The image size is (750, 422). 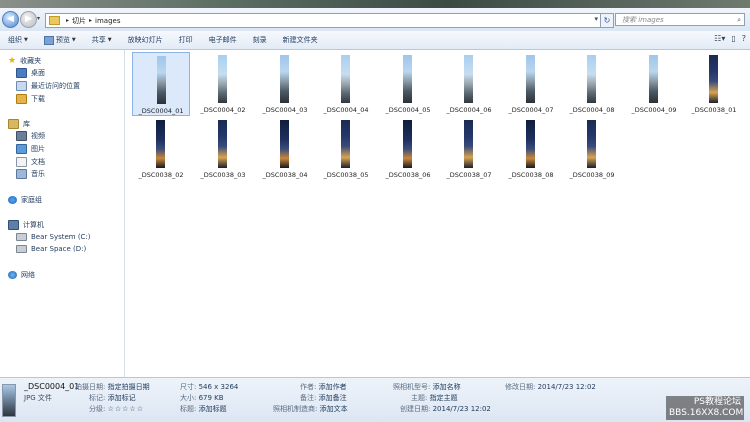 I want to click on file-item: _DSC0038_08, so click(x=531, y=149).